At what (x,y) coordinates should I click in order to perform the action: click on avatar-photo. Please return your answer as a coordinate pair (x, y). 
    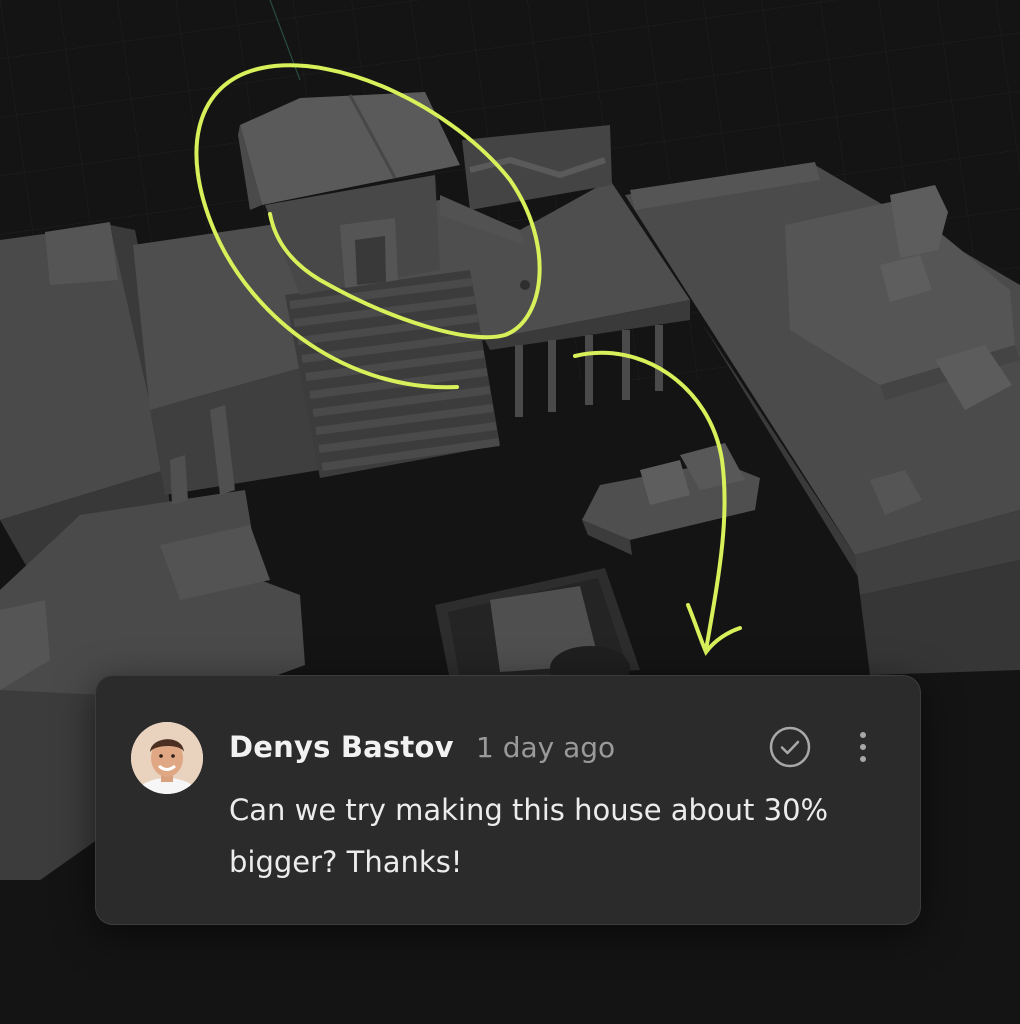
    Looking at the image, I should click on (167, 758).